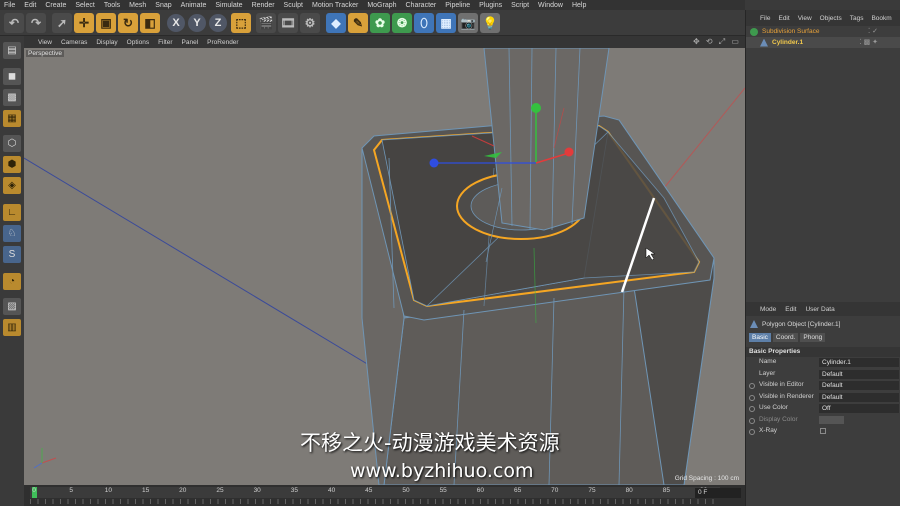 The height and width of the screenshot is (506, 900). Describe the element at coordinates (868, 42) in the screenshot. I see `object-tags-icon: ⁚ ▩ ✦` at that location.